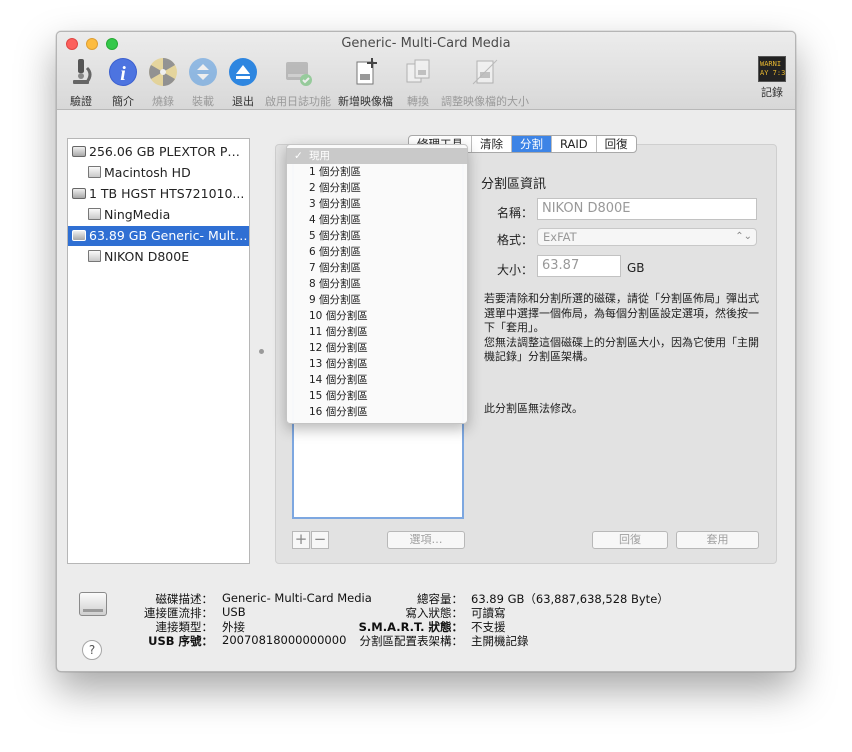 This screenshot has height=752, width=852. I want to click on name-label: 名稱：, so click(514, 213).